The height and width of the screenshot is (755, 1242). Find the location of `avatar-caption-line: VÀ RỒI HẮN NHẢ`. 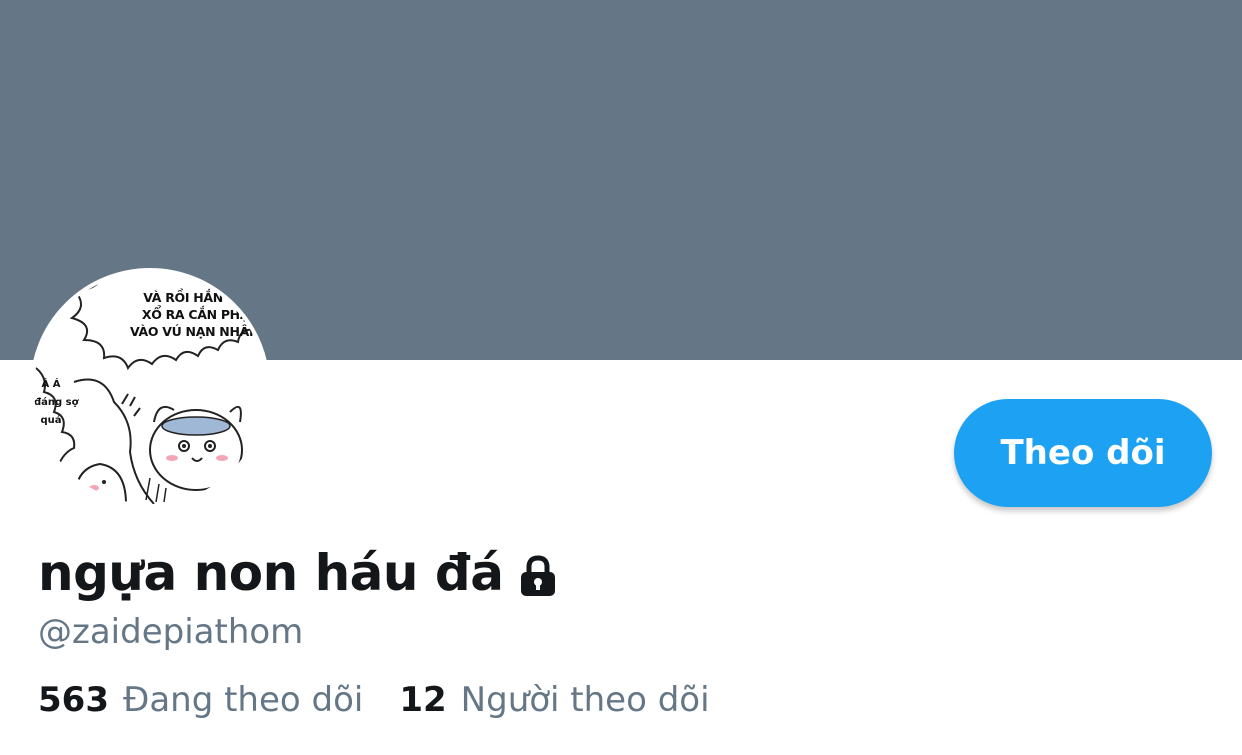

avatar-caption-line: VÀ RỒI HẮN NHẢ is located at coordinates (200, 297).